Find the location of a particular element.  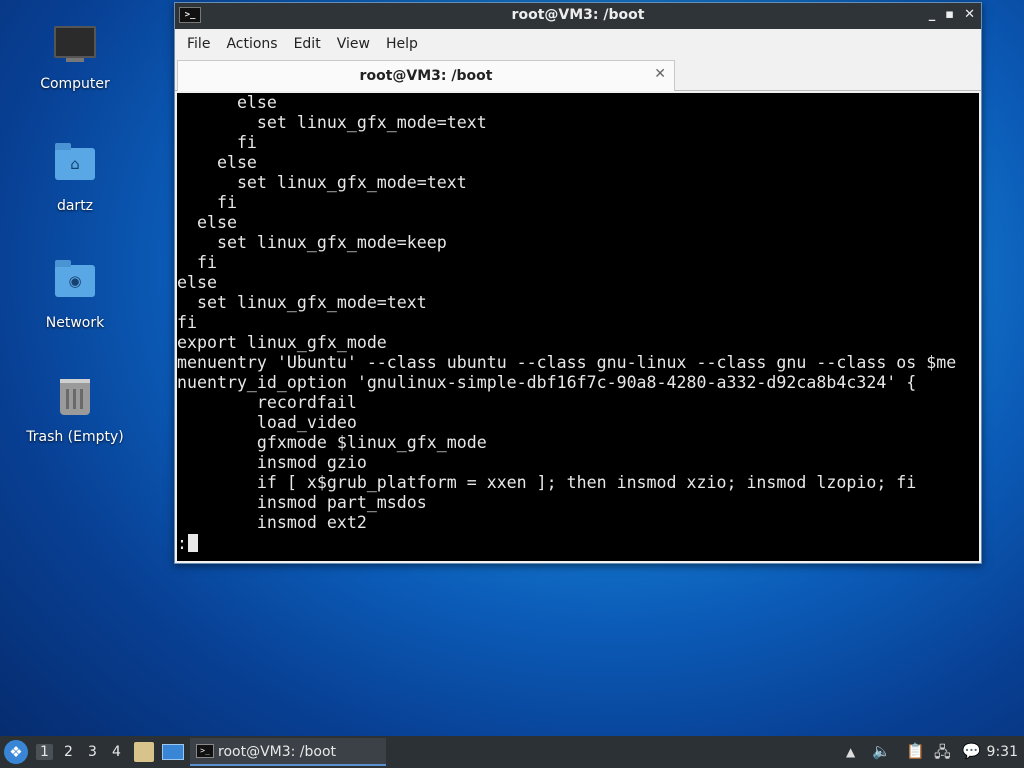

desktop-icon-label: Network is located at coordinates (75, 323).